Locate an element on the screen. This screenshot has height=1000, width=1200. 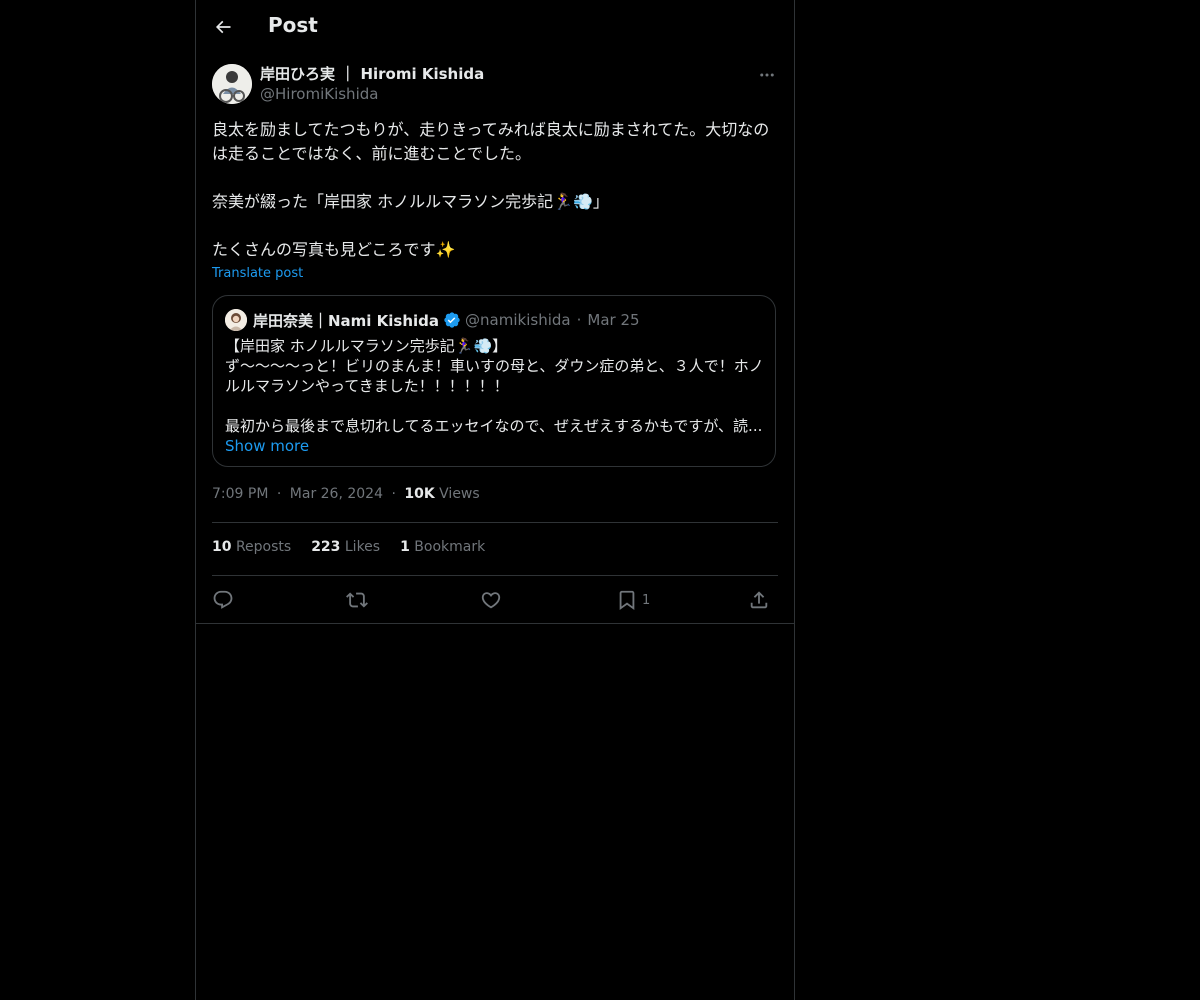
reply-button is located at coordinates (223, 600).